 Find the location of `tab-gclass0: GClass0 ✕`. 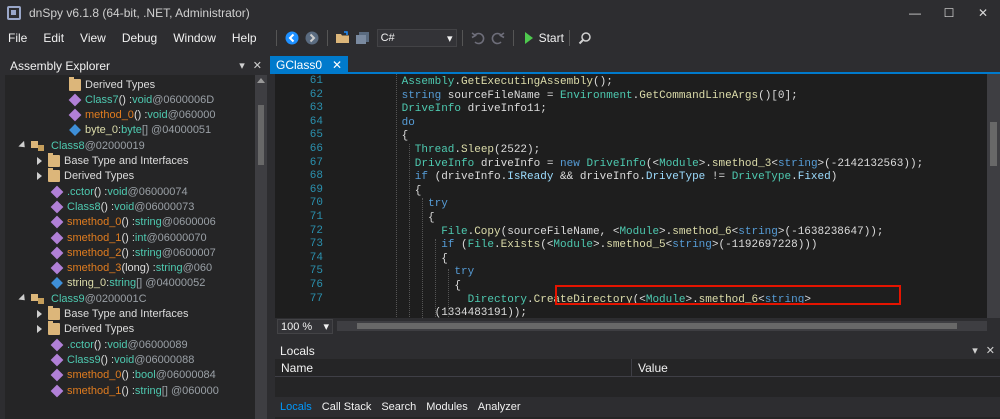

tab-gclass0: GClass0 ✕ is located at coordinates (309, 64).